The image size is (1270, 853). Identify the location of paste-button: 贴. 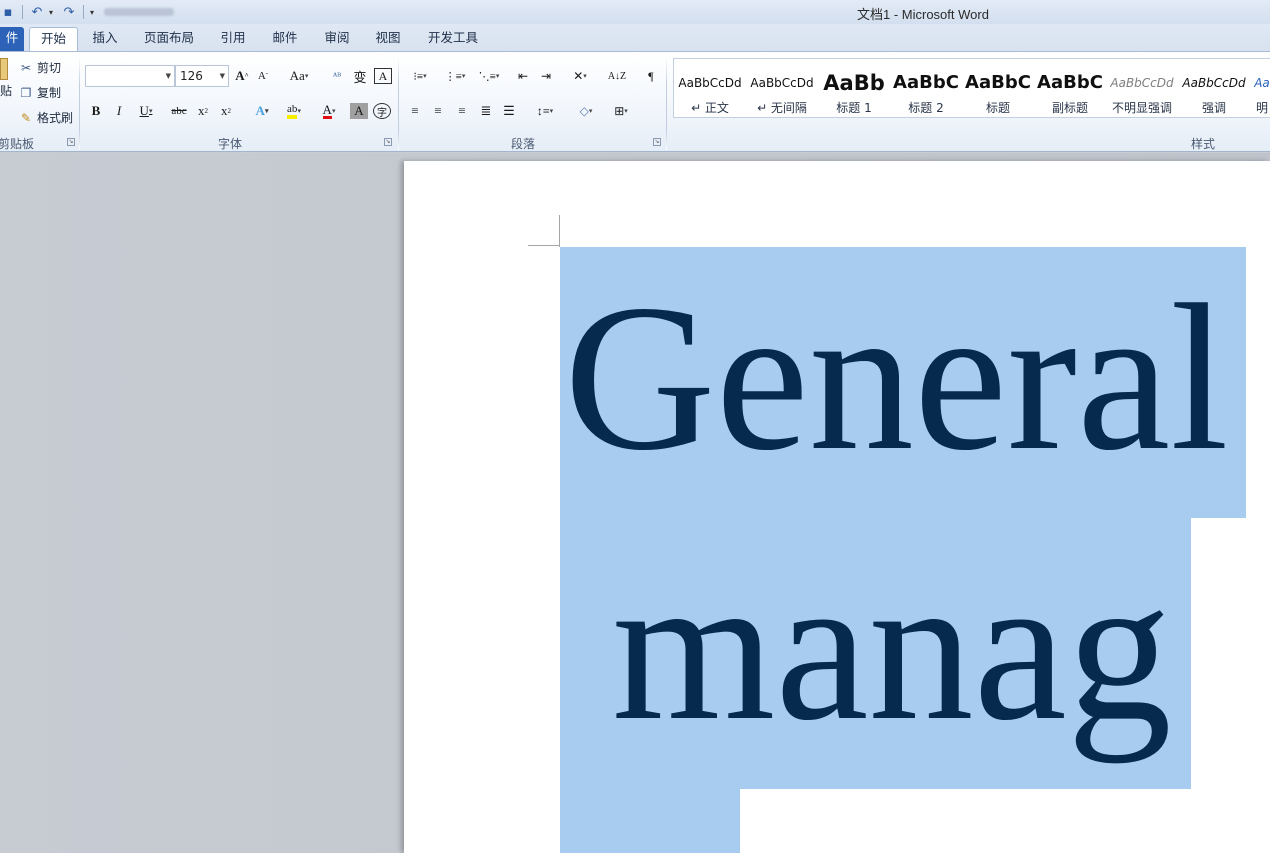
(6, 78).